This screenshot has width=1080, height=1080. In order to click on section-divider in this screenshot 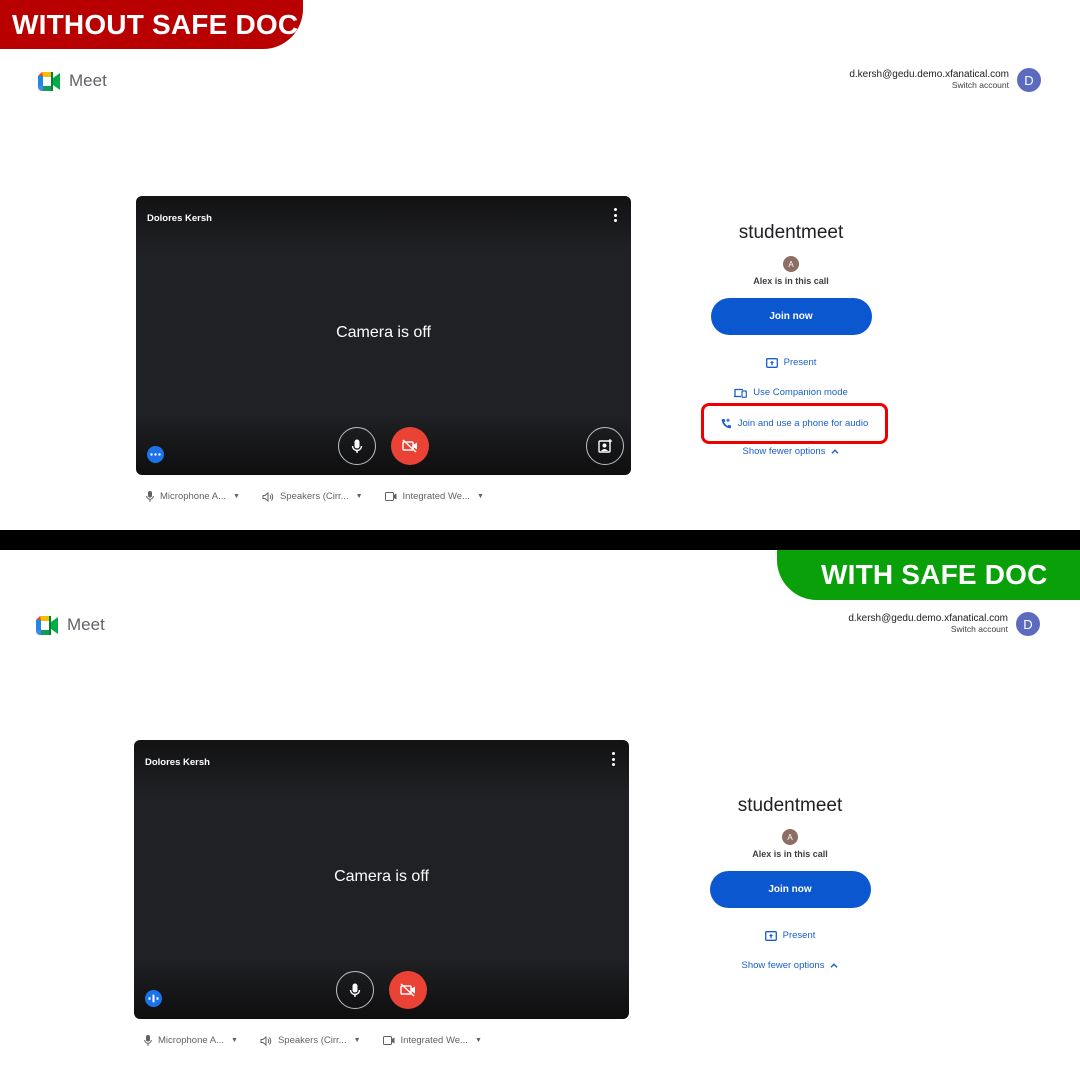, I will do `click(540, 540)`.